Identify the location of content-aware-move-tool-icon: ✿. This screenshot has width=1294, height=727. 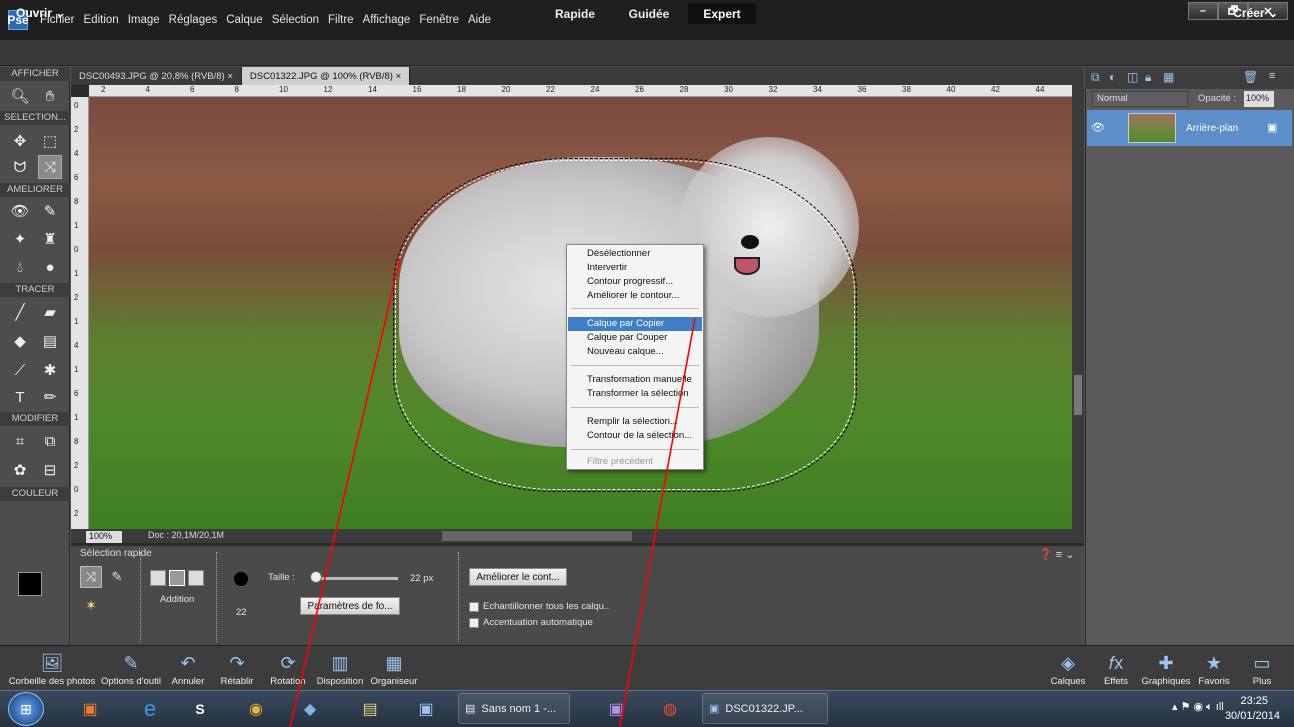
(20, 470).